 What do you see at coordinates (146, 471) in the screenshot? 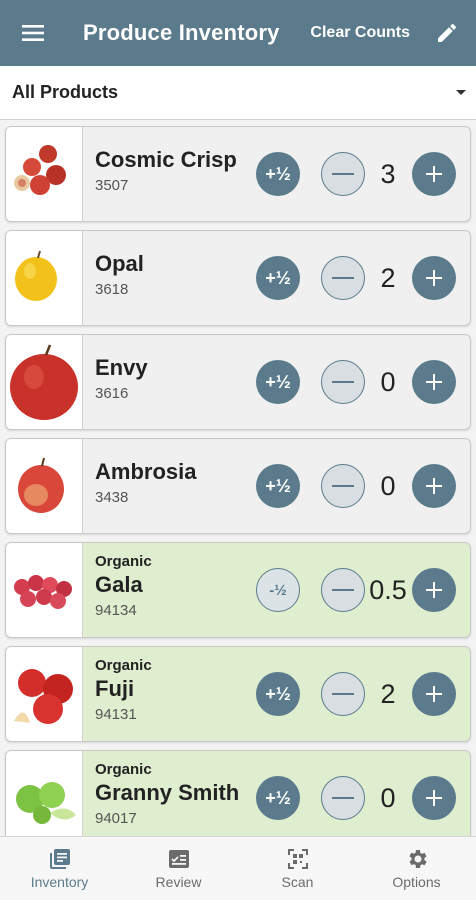
I see `product-name: Ambrosia` at bounding box center [146, 471].